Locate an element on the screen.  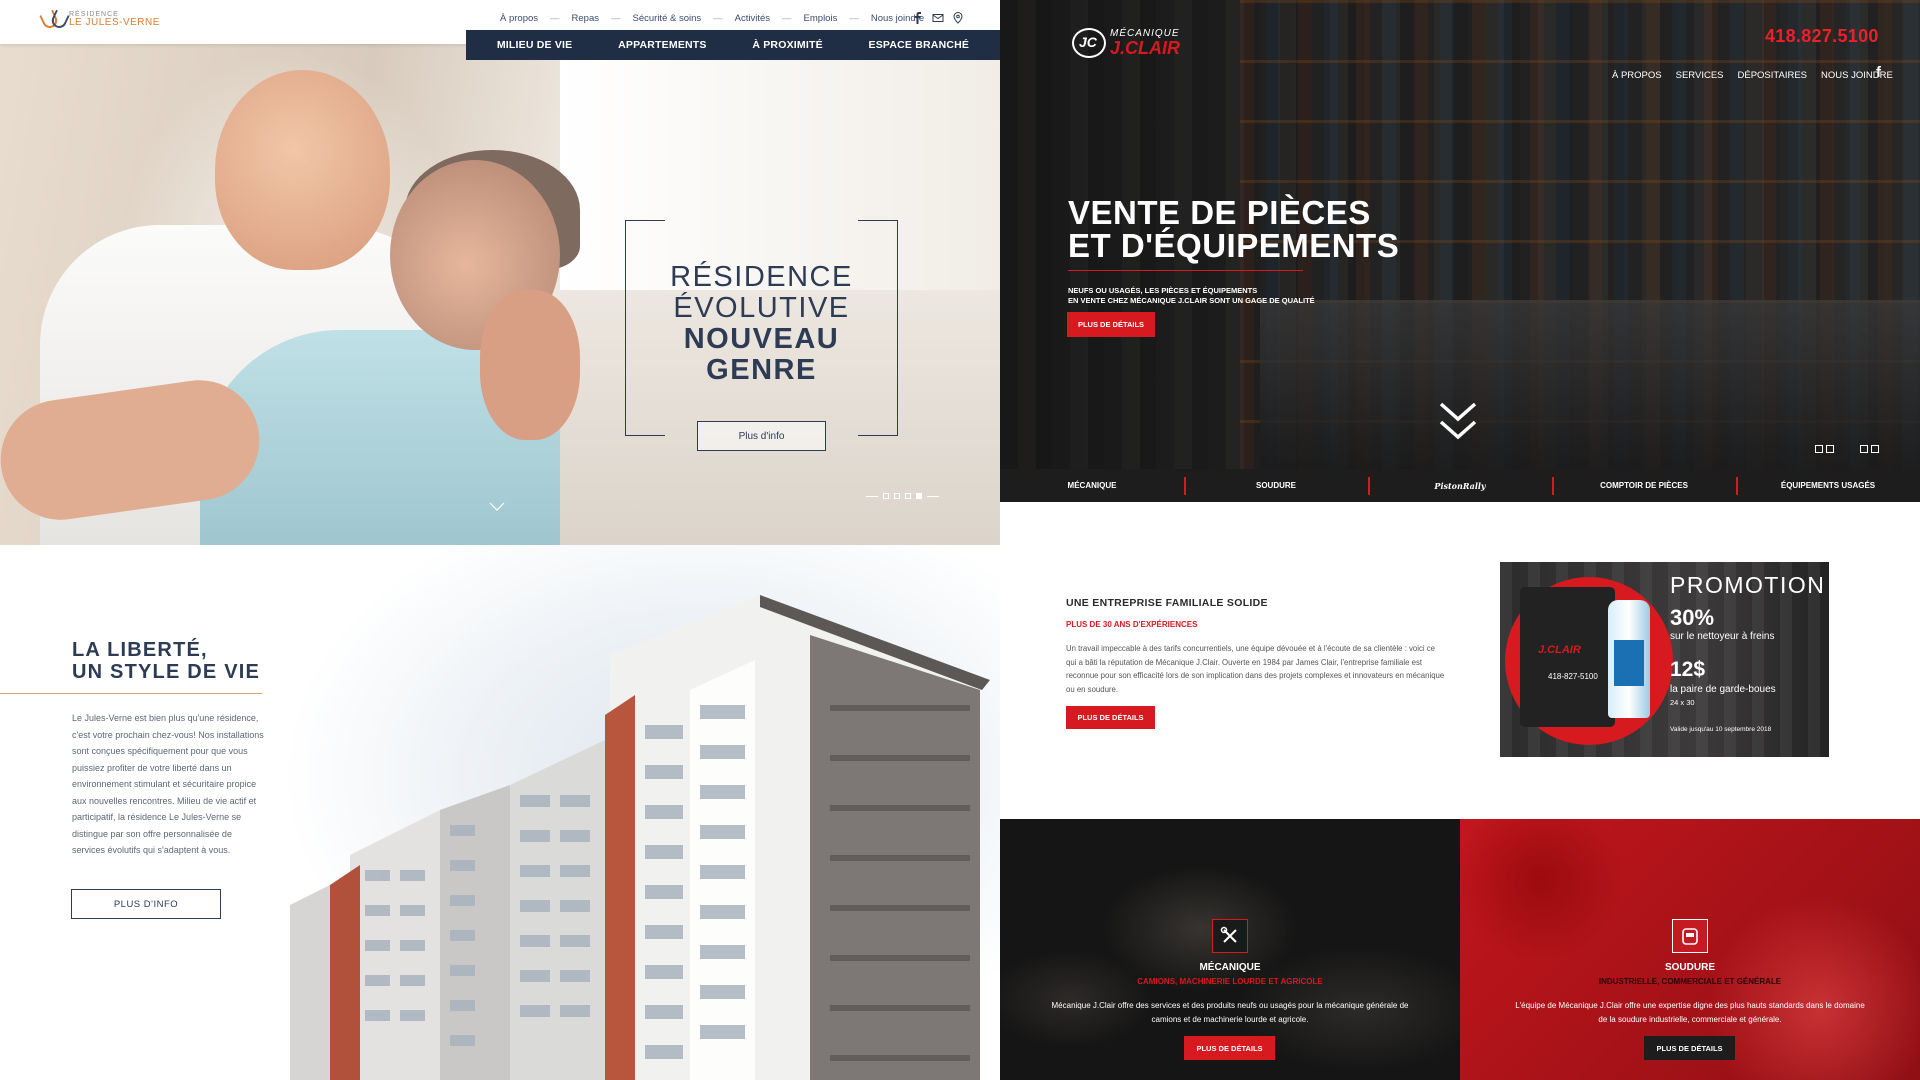
util-nav-emplois: Emplois is located at coordinates (821, 18).